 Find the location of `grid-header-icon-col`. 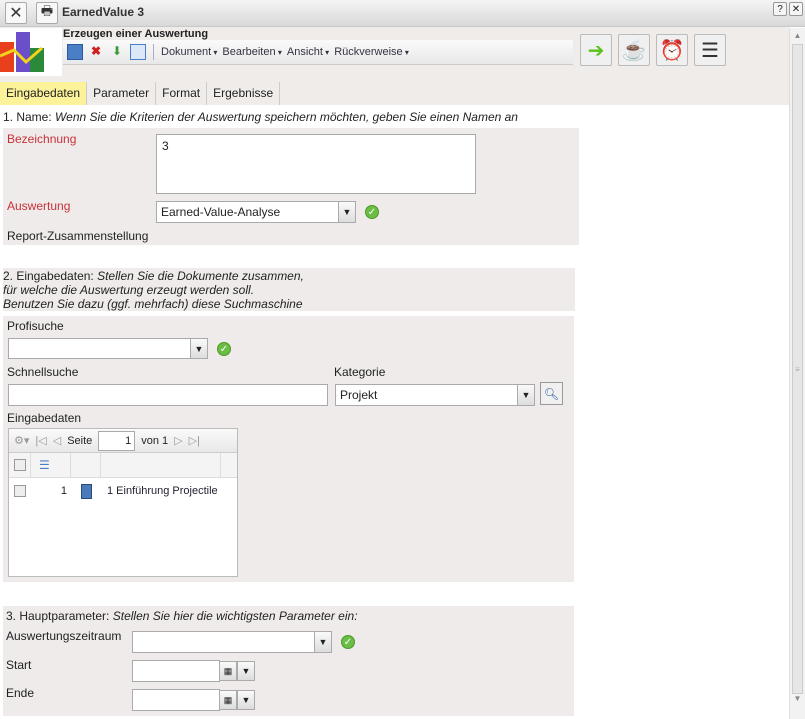

grid-header-icon-col is located at coordinates (86, 465).